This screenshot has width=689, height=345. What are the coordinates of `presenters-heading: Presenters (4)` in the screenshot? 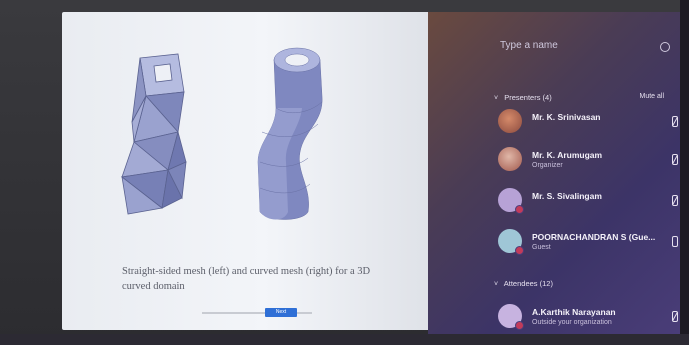 It's located at (528, 97).